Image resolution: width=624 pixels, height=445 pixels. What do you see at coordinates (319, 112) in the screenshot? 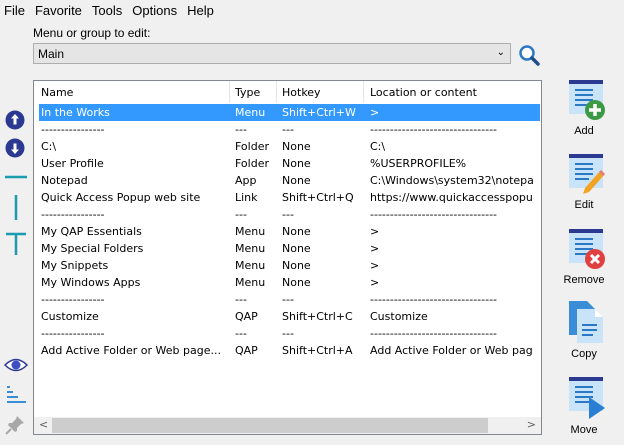
I see `cell-hotkey: Shift+Ctrl+W` at bounding box center [319, 112].